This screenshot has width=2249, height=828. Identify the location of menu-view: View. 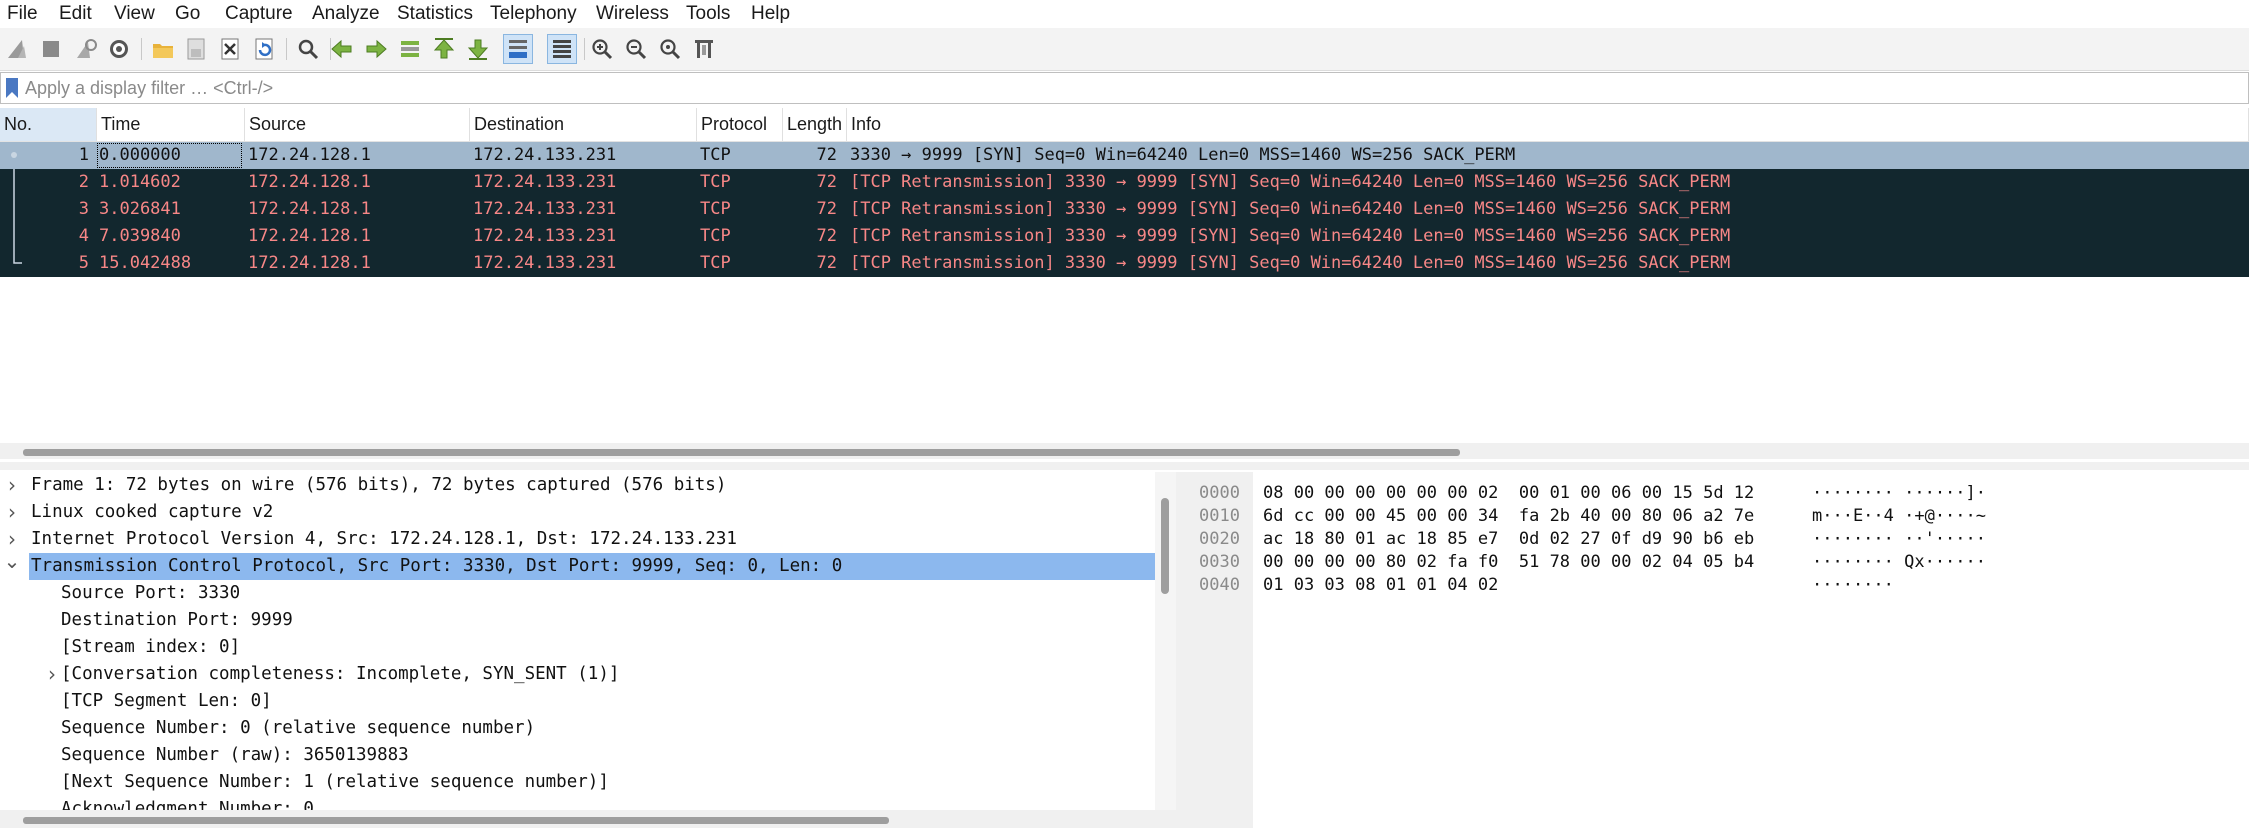
(134, 14).